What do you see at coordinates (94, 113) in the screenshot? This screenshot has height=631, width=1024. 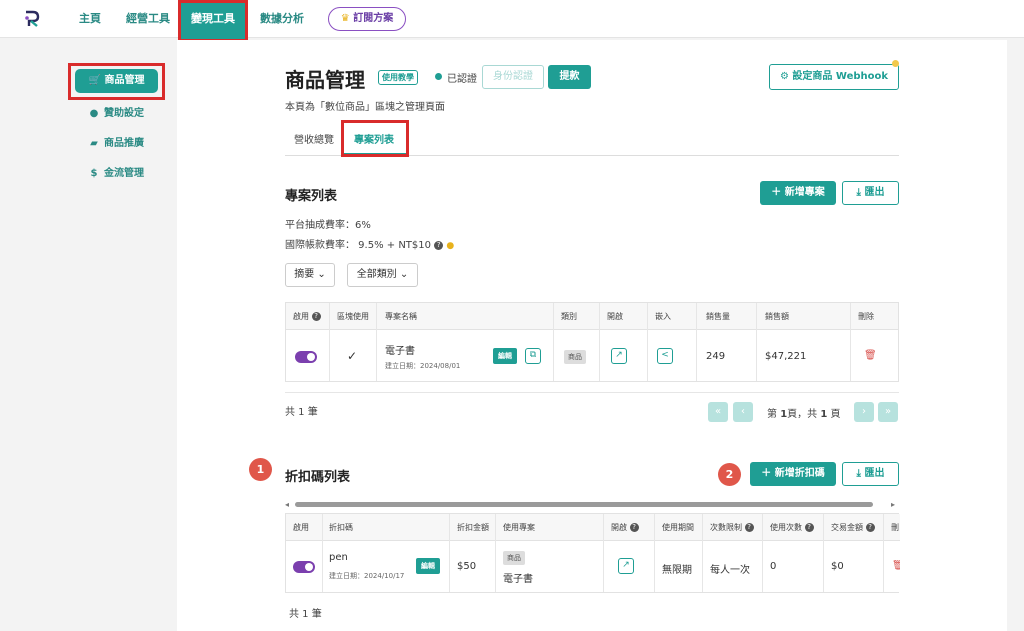 I see `coin-icon: ●` at bounding box center [94, 113].